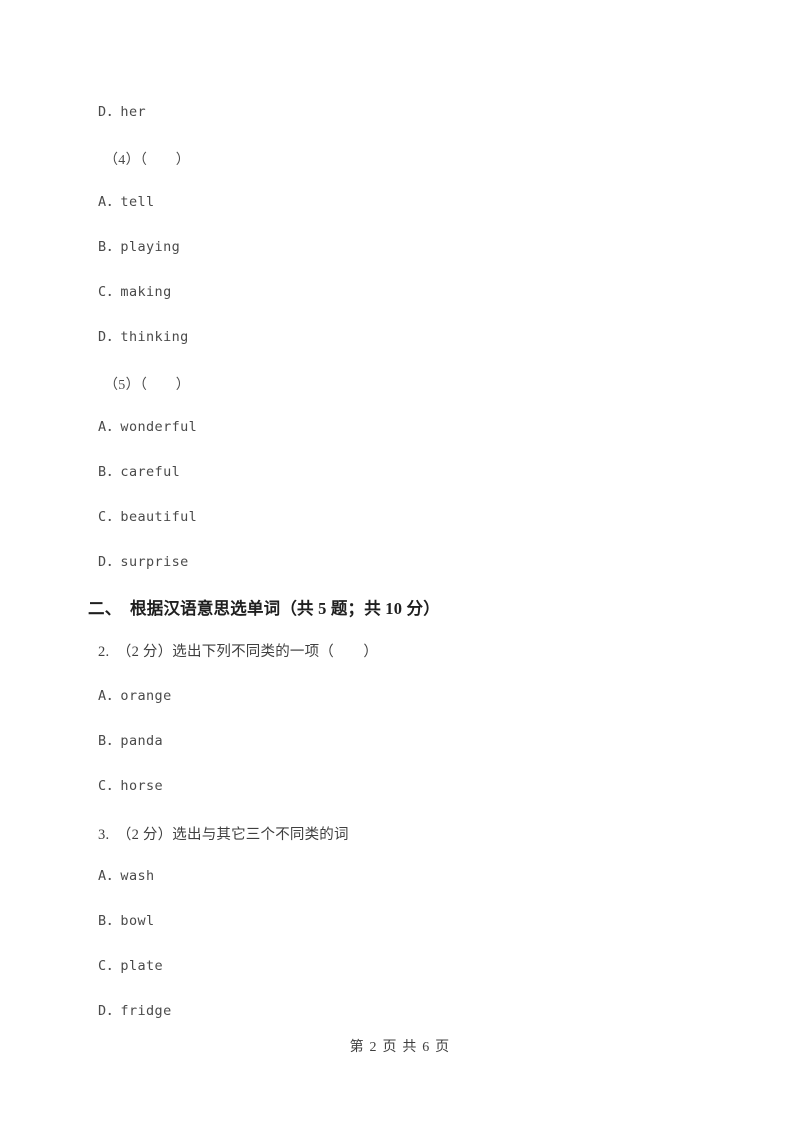 This screenshot has width=800, height=1132. I want to click on answer-option: B．careful, so click(139, 472).